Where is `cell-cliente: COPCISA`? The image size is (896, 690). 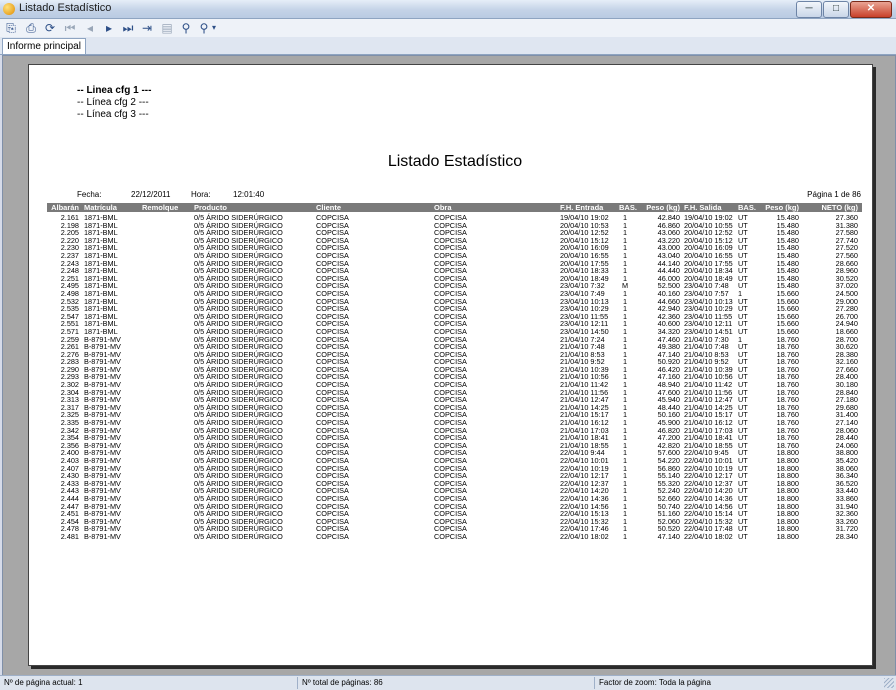 cell-cliente: COPCISA is located at coordinates (332, 536).